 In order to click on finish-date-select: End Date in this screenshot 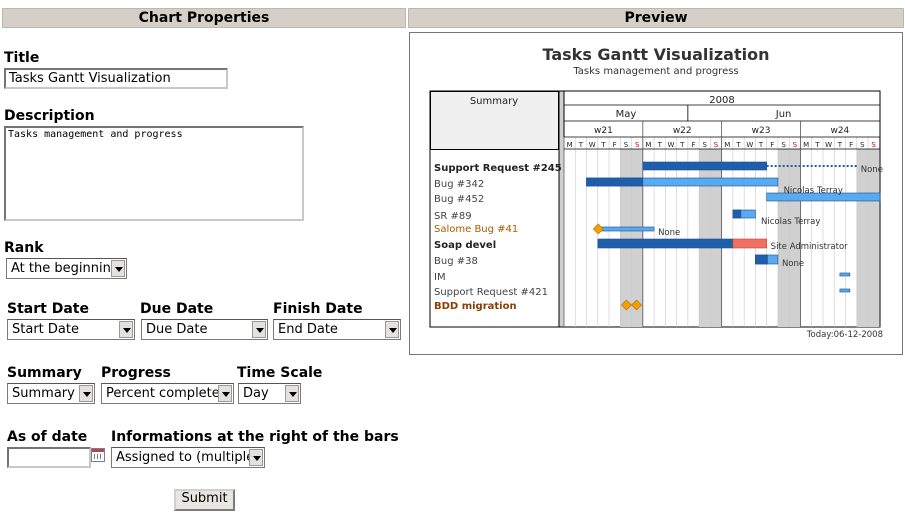, I will do `click(337, 329)`.